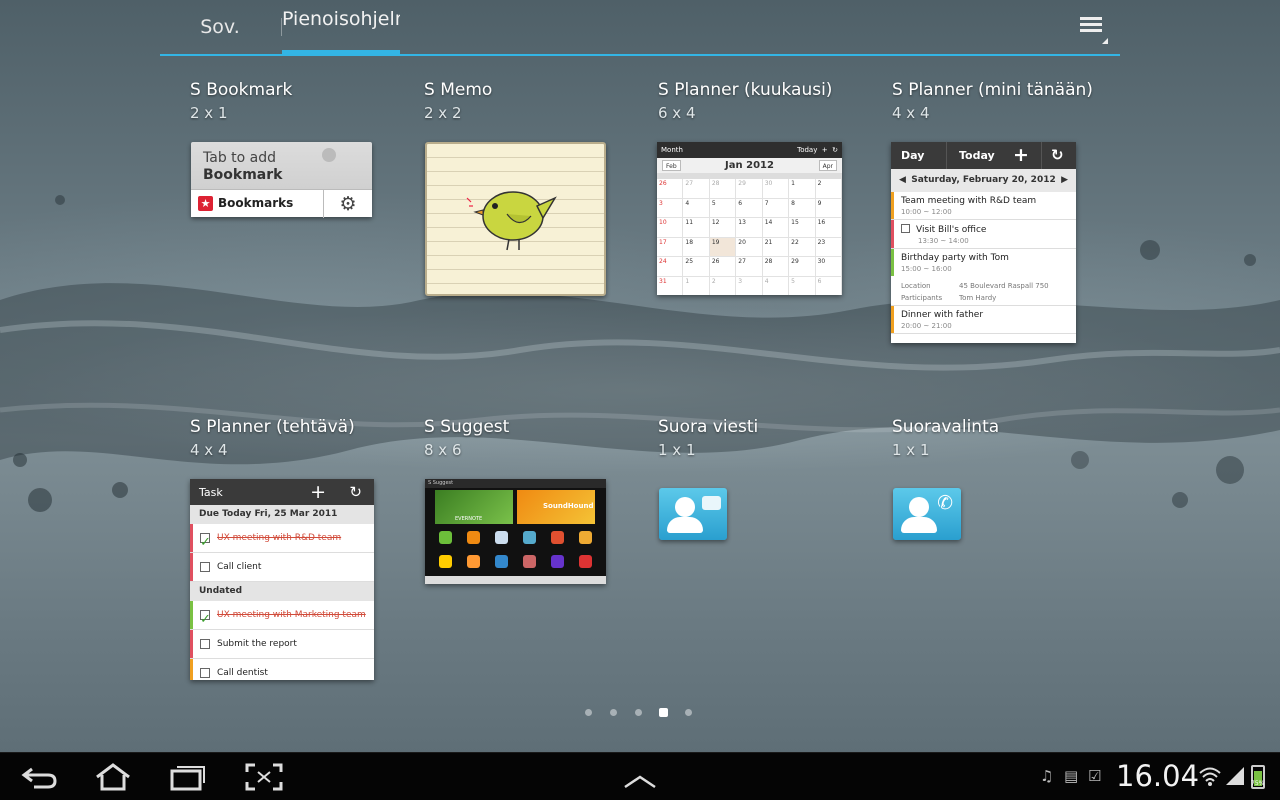 The height and width of the screenshot is (800, 1280). What do you see at coordinates (272, 427) in the screenshot?
I see `widget-title: S Planner (tehtävä)` at bounding box center [272, 427].